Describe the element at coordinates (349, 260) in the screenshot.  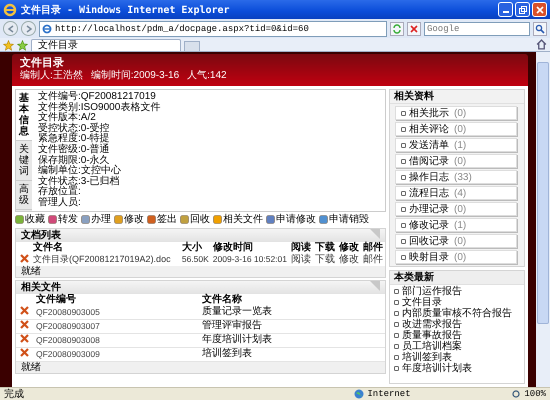
I see `action-link: 修改` at that location.